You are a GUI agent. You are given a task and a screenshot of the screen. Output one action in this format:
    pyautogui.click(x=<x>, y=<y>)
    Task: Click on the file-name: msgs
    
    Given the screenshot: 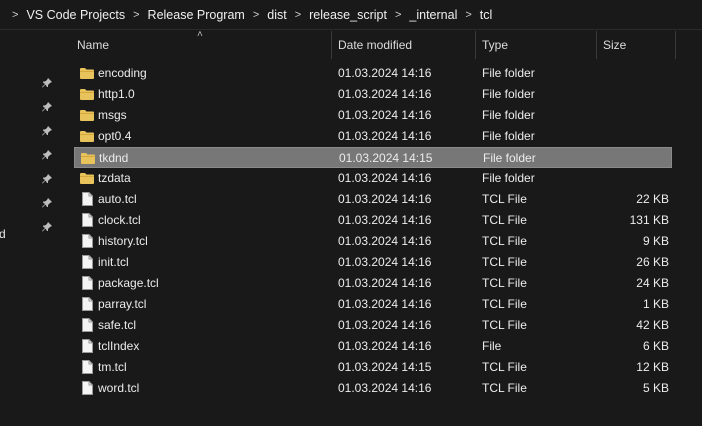 What is the action you would take?
    pyautogui.click(x=112, y=115)
    